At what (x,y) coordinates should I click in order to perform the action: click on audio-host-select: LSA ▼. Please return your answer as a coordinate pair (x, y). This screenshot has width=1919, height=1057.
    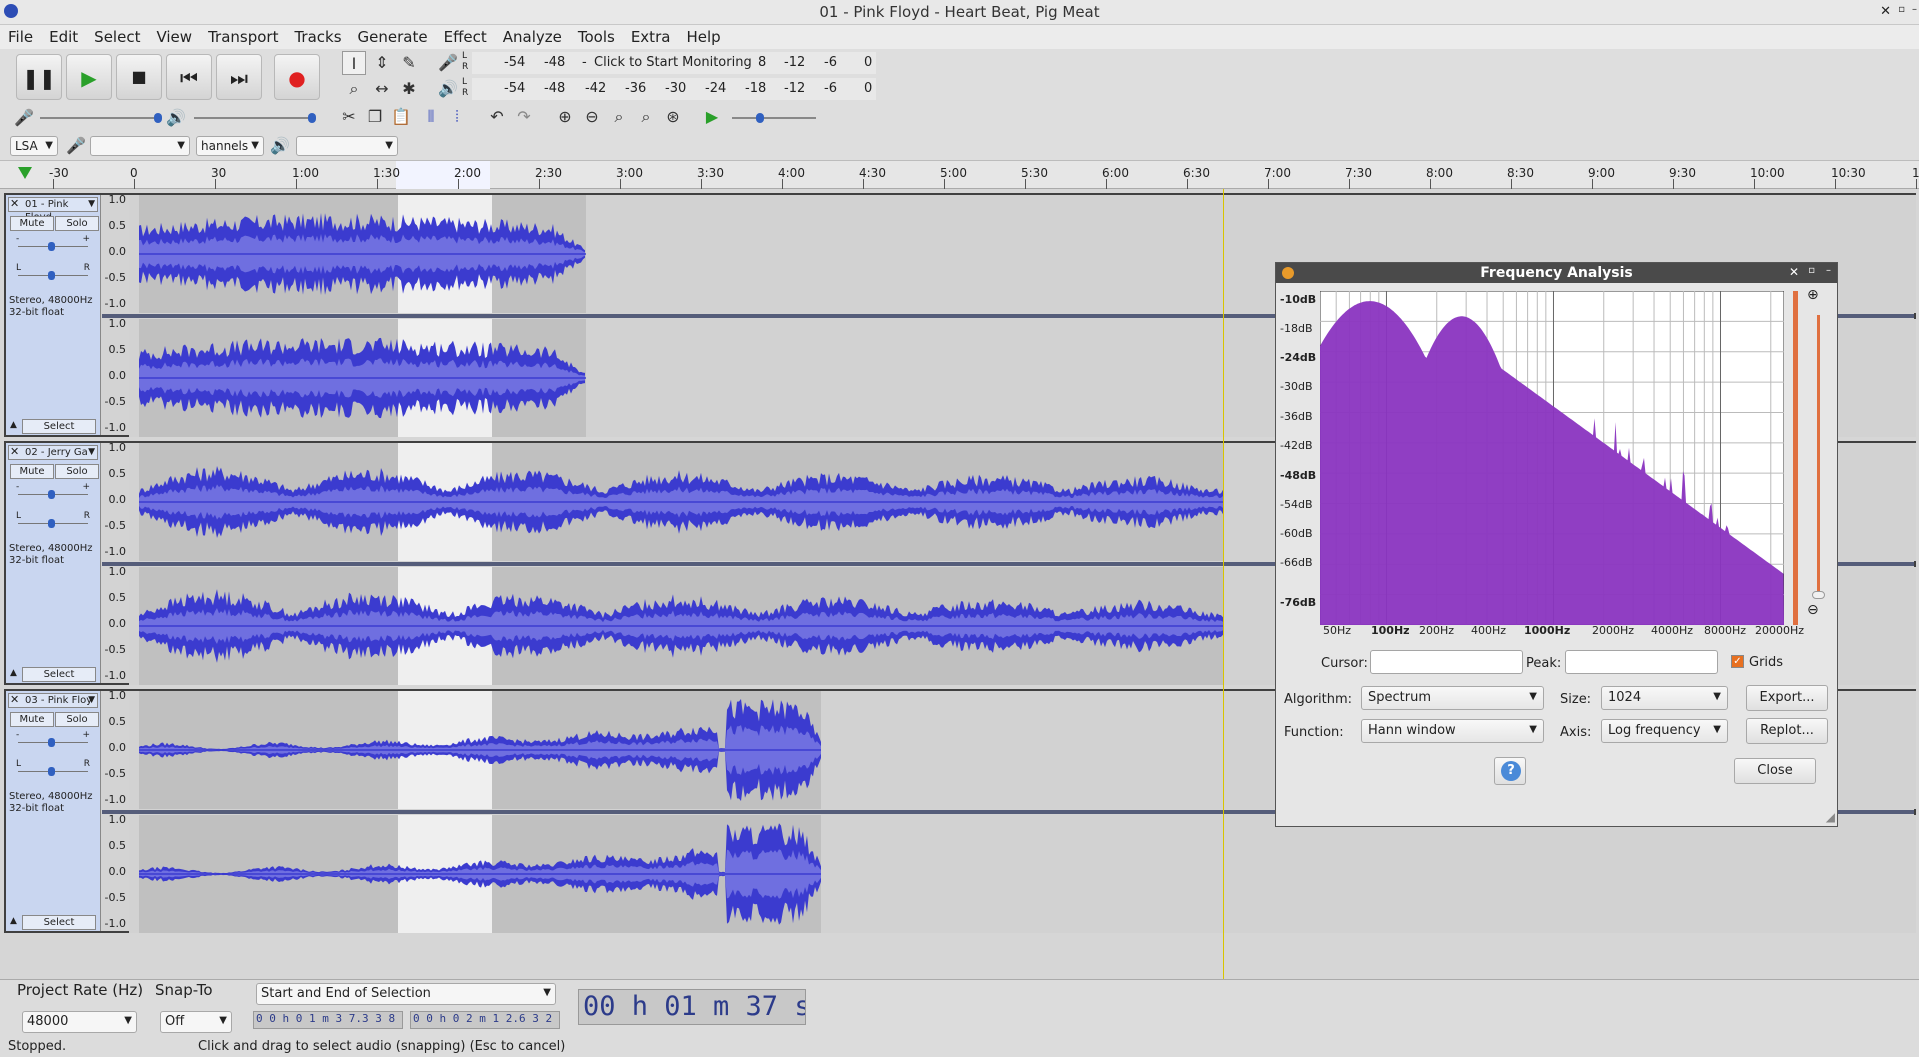
    Looking at the image, I should click on (34, 146).